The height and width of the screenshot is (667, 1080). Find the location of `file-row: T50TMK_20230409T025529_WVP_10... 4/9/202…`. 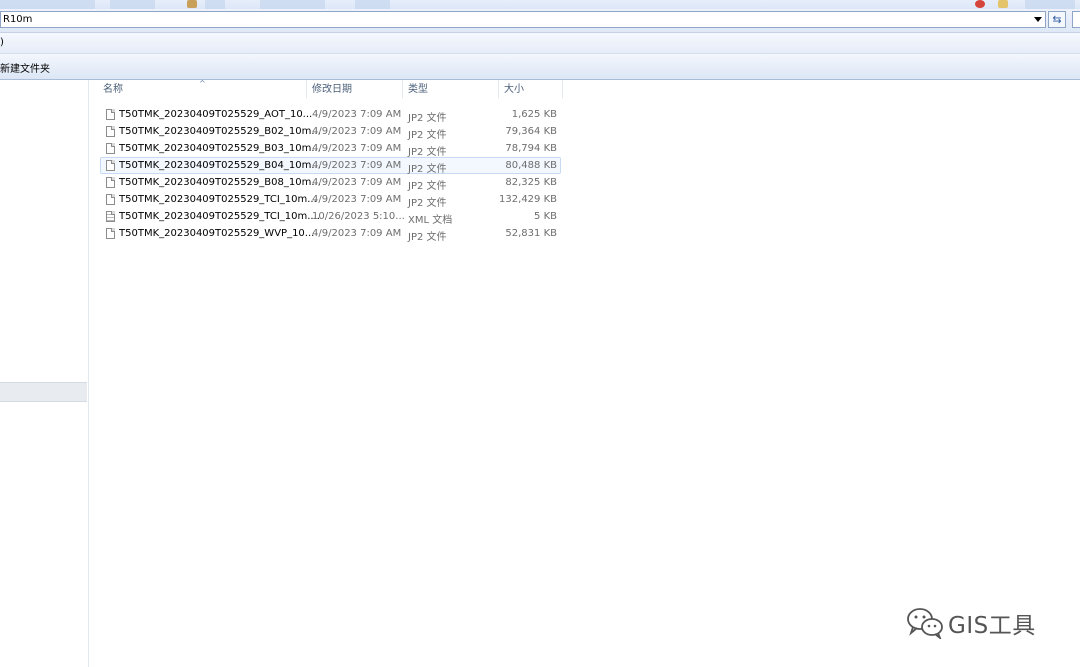

file-row: T50TMK_20230409T025529_WVP_10... 4/9/202… is located at coordinates (330, 234).